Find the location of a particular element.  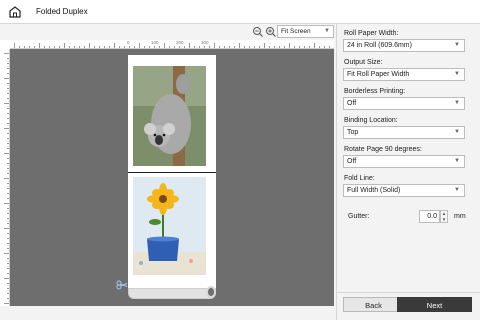

fold-line-value: Full Width (Solid) is located at coordinates (374, 190).